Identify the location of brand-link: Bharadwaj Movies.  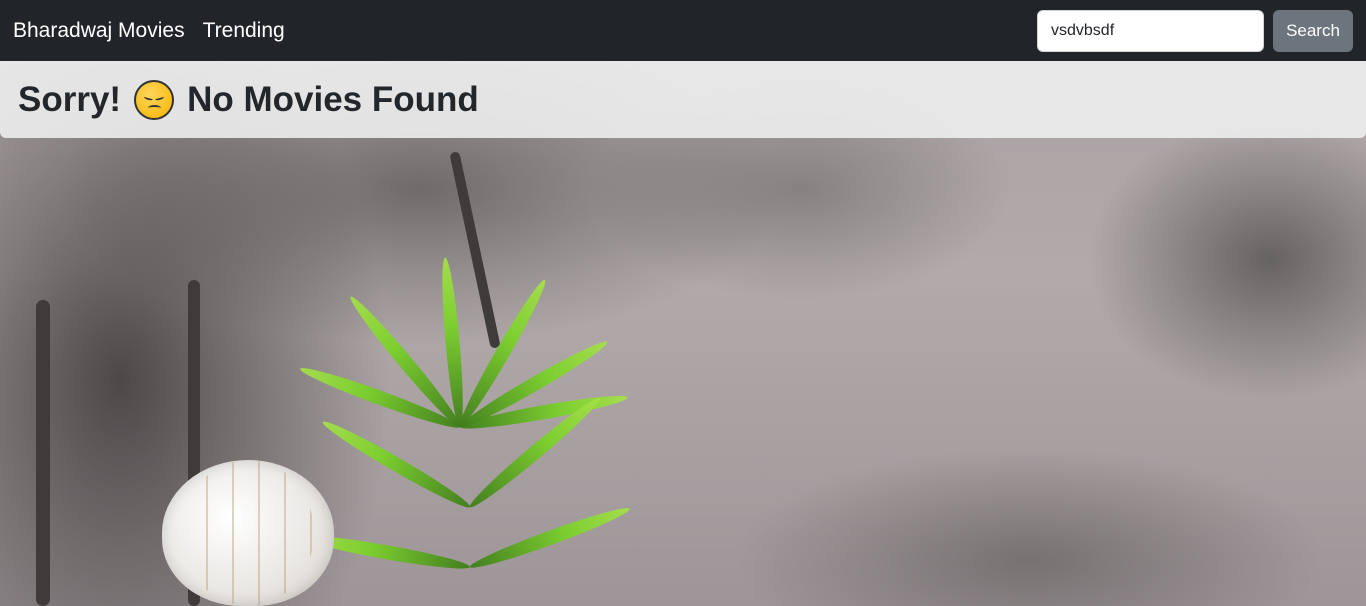
(99, 31).